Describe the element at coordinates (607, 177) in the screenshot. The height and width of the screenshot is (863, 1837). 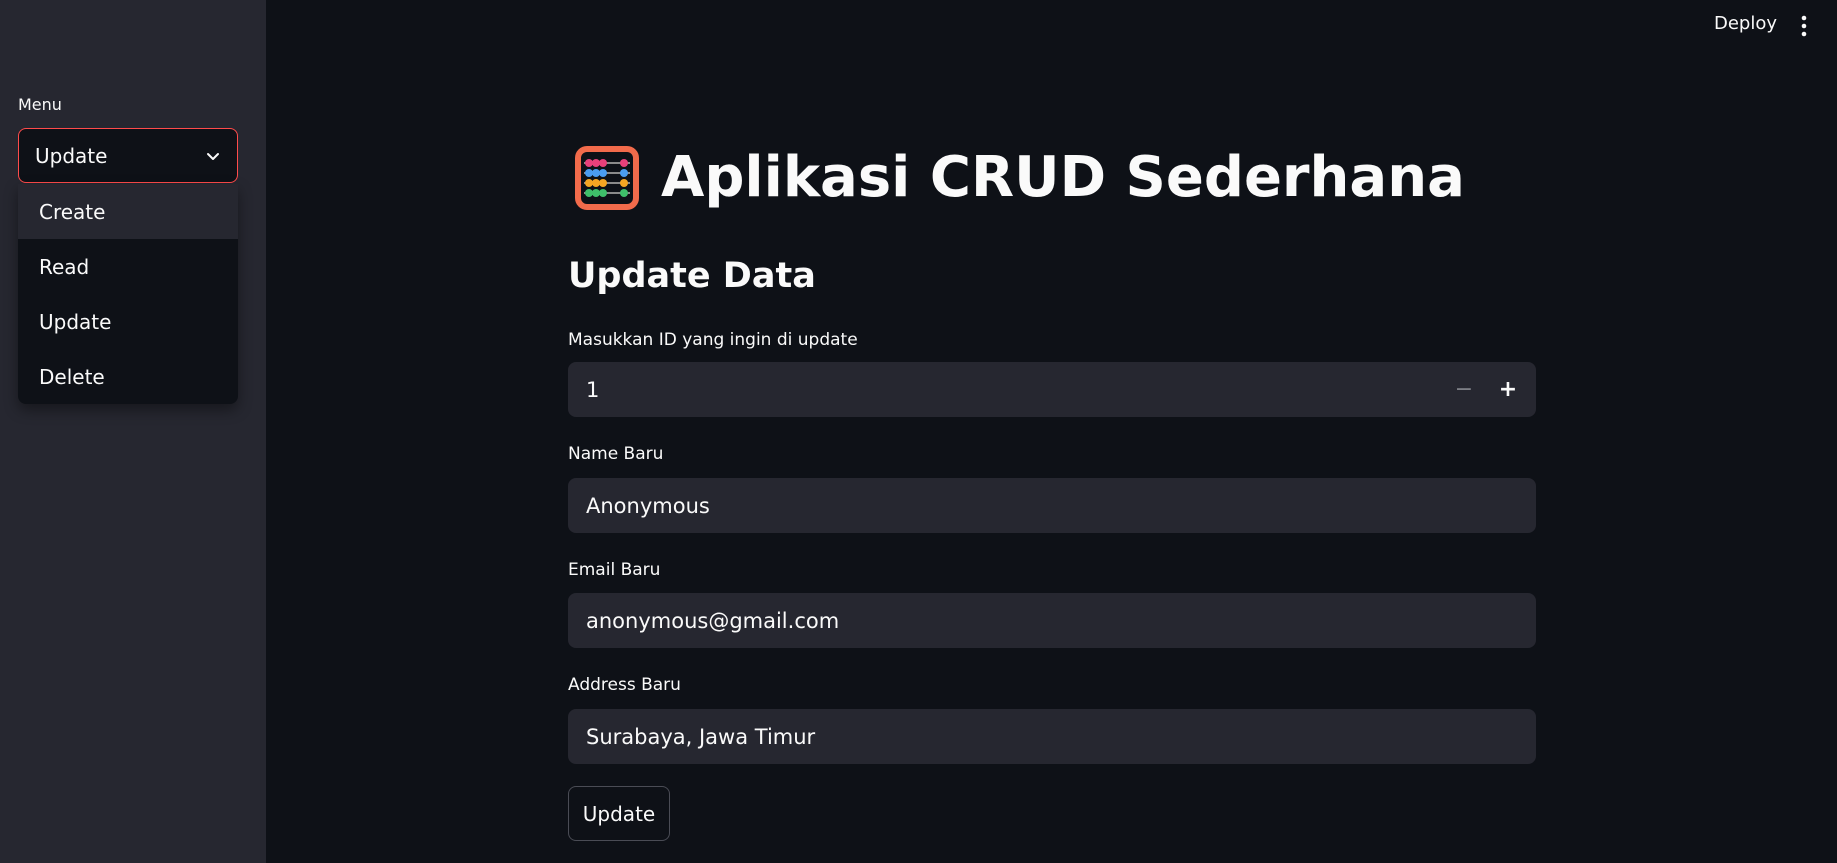
I see `abacus-icon` at that location.